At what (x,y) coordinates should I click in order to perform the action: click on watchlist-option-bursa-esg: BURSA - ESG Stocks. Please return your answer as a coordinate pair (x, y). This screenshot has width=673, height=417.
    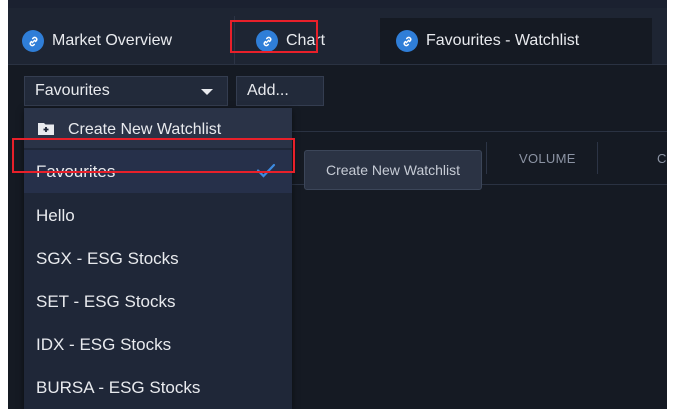
    Looking at the image, I should click on (158, 387).